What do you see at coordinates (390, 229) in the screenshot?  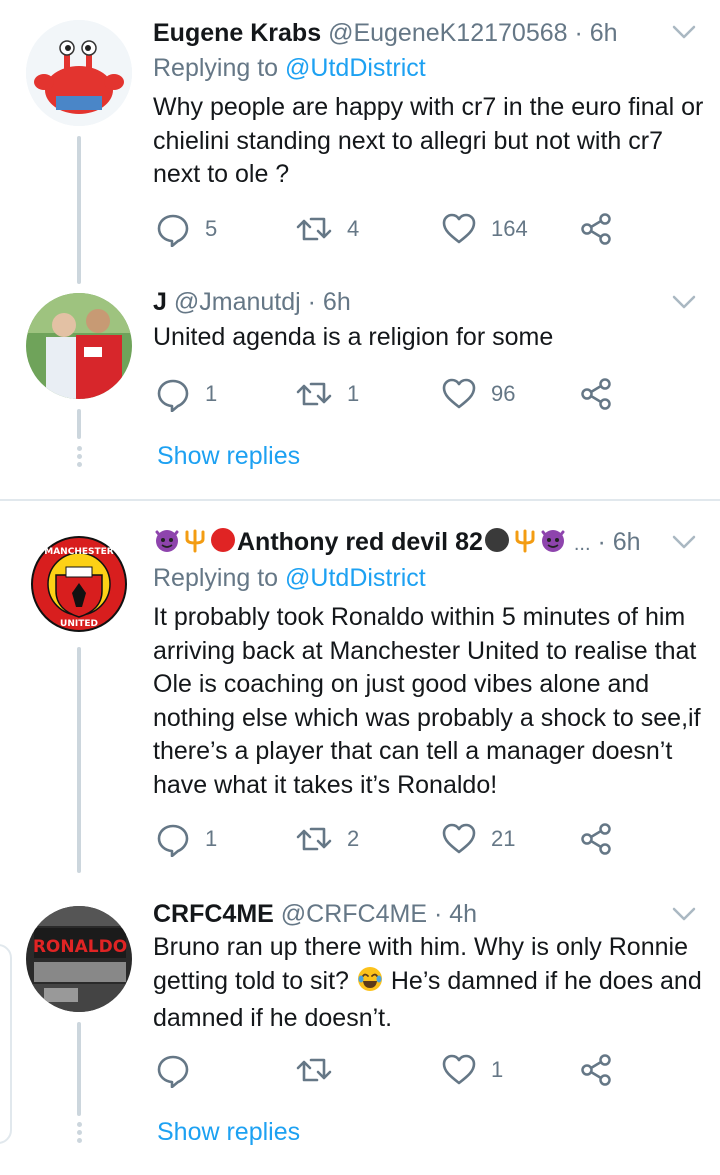 I see `tweet-actions: 5 4 164` at bounding box center [390, 229].